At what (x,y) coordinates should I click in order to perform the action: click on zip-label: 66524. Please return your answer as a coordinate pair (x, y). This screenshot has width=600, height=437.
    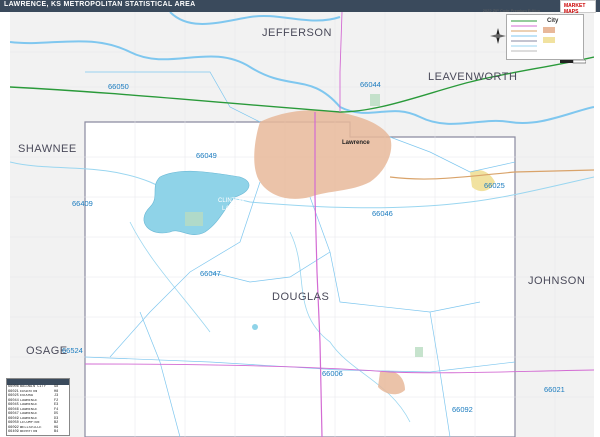
    Looking at the image, I should click on (72, 350).